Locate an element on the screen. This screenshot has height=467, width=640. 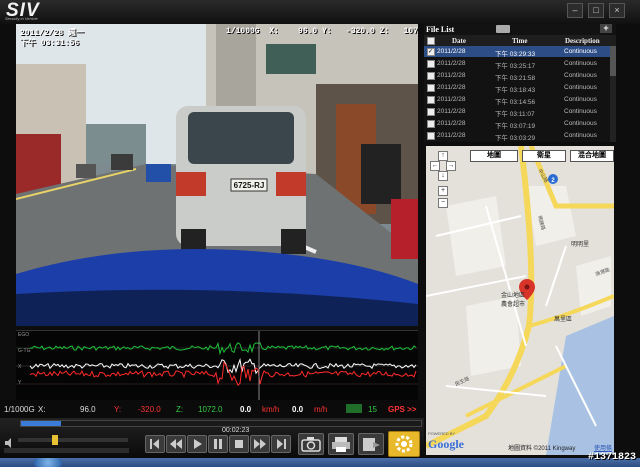
pan-up-button: ↑ is located at coordinates (443, 156).